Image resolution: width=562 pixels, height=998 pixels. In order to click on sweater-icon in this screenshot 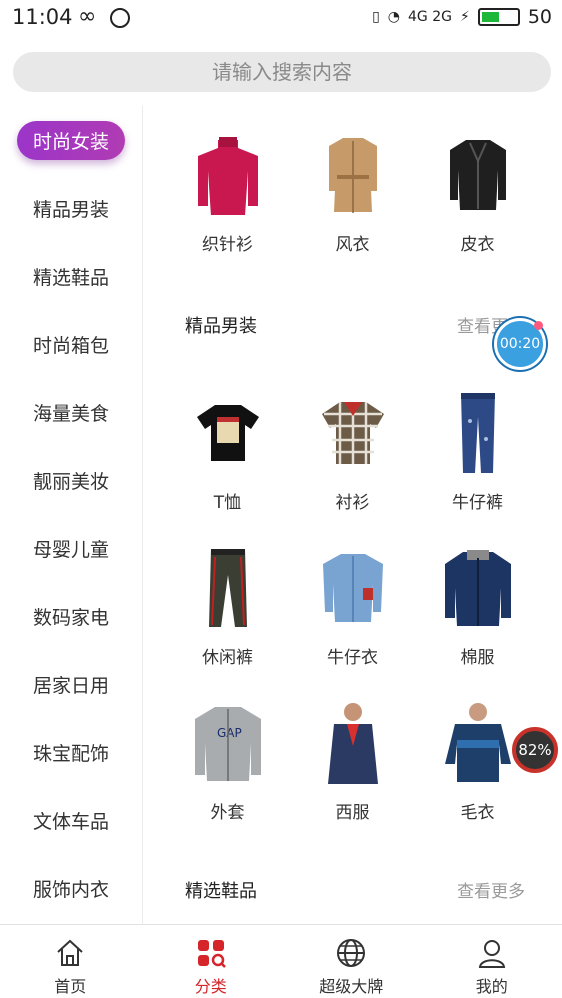, I will do `click(478, 743)`.